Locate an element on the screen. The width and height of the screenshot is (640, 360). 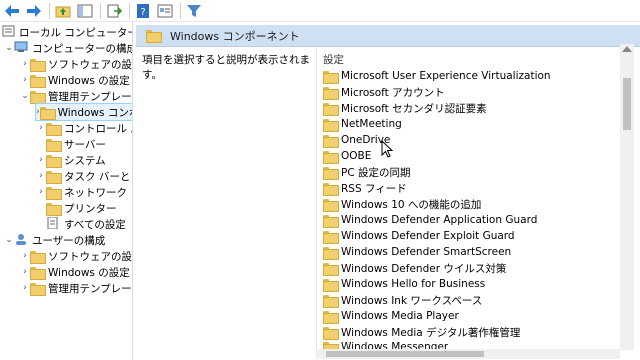
tree-label: ローカル コンピューター ポリシー is located at coordinates (76, 32).